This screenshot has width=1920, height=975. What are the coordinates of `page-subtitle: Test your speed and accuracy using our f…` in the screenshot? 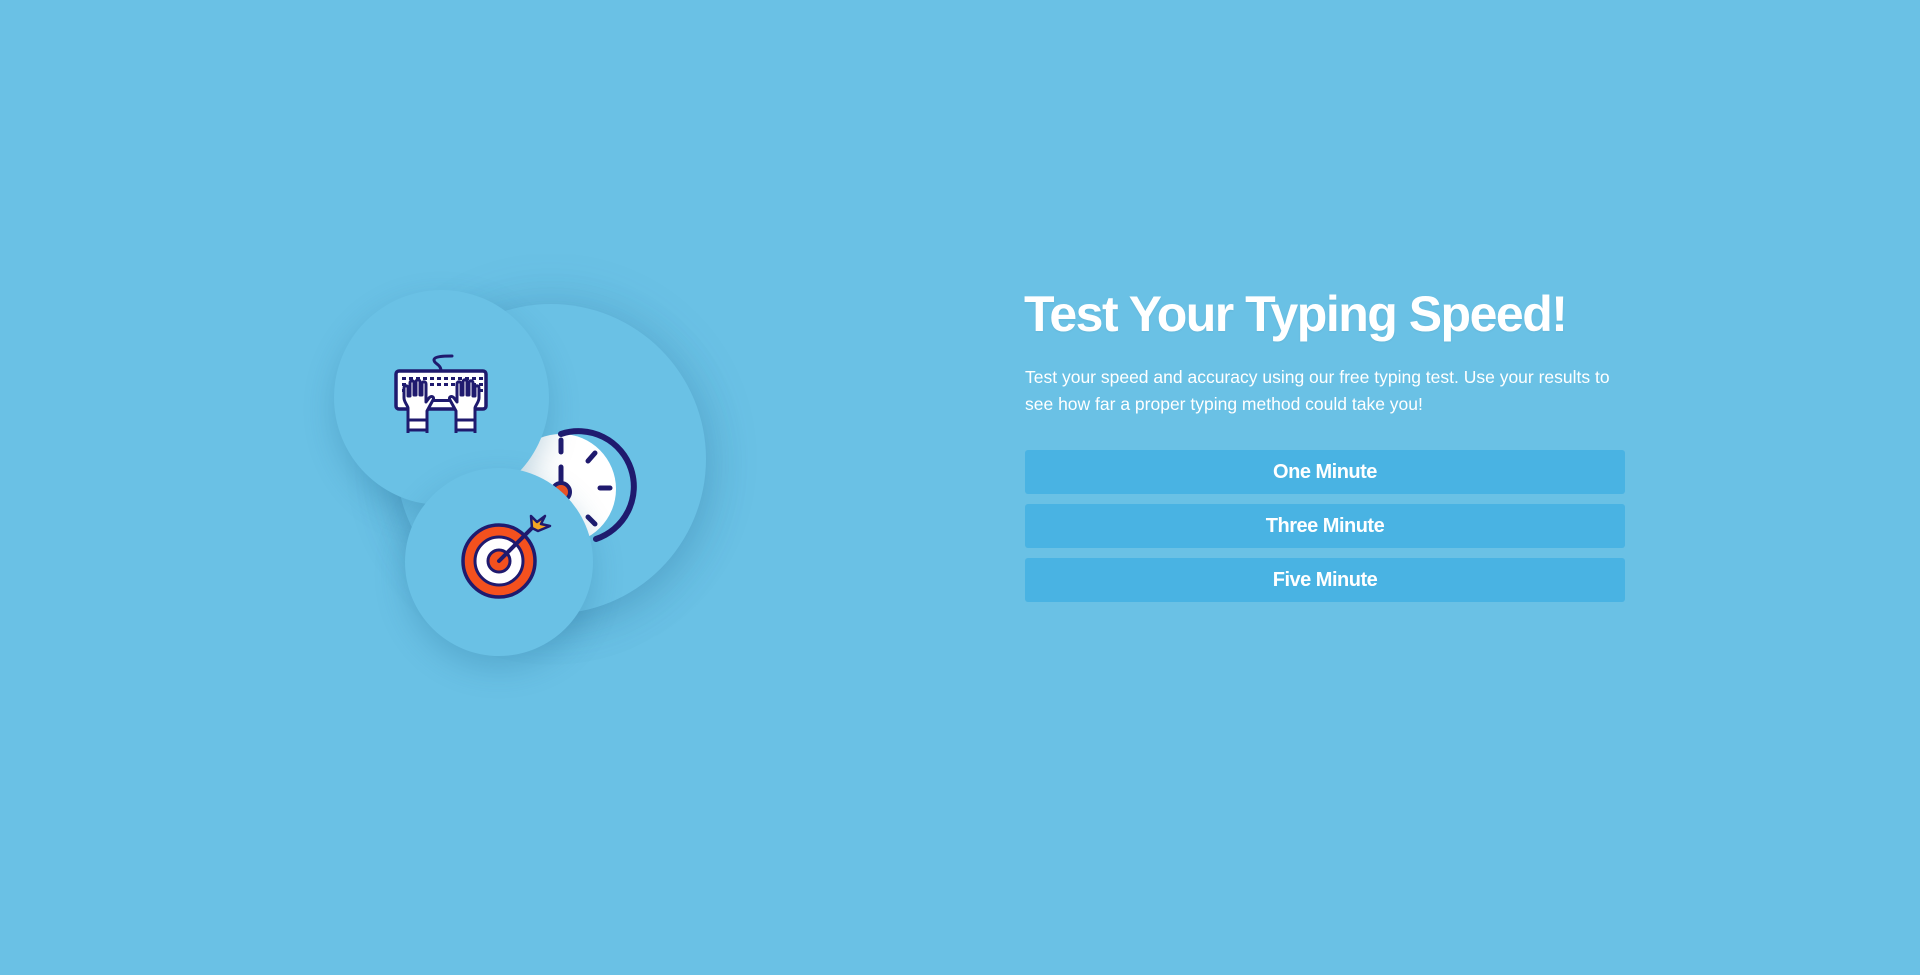 It's located at (1317, 390).